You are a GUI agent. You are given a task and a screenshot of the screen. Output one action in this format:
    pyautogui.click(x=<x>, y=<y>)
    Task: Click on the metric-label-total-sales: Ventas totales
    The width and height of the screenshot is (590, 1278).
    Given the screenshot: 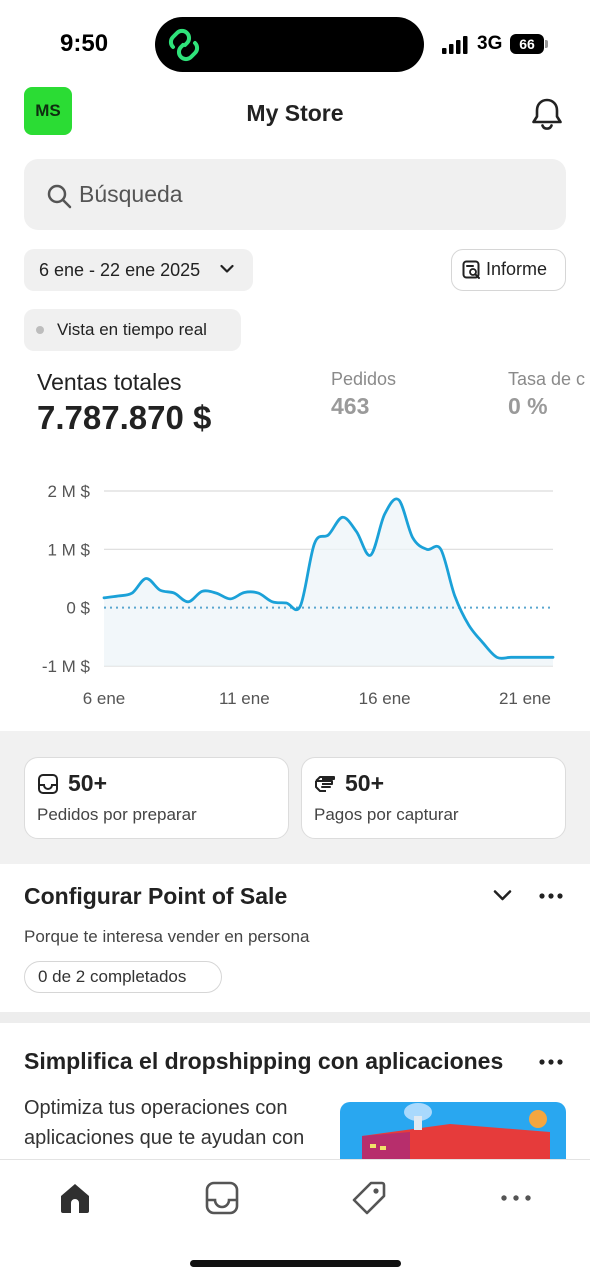 What is the action you would take?
    pyautogui.click(x=109, y=382)
    